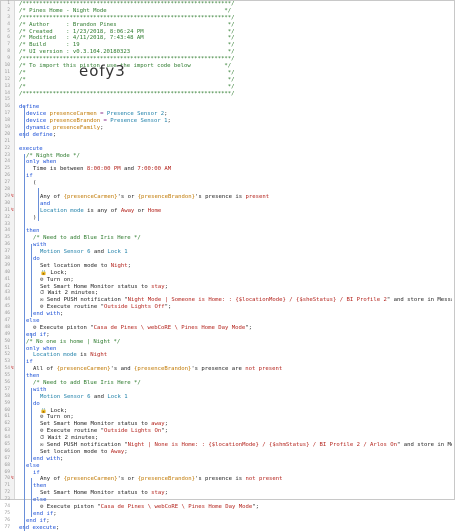  Describe the element at coordinates (35, 217) in the screenshot. I see `text-token: )` at that location.